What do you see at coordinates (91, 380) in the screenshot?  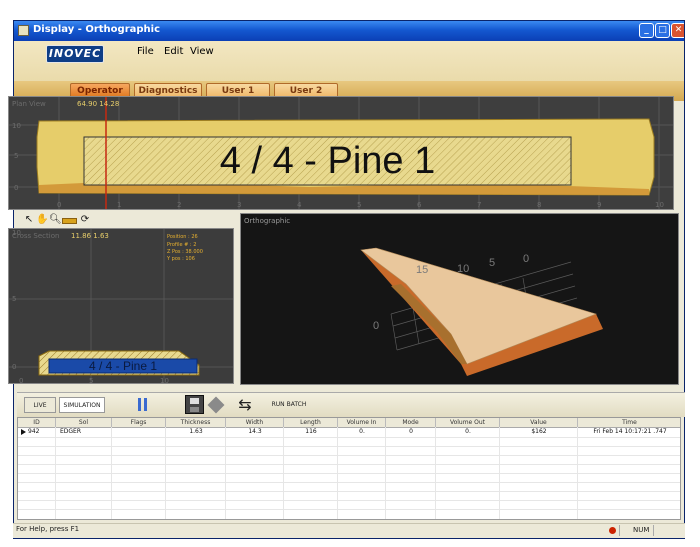 I see `cross-x-tick: 5` at bounding box center [91, 380].